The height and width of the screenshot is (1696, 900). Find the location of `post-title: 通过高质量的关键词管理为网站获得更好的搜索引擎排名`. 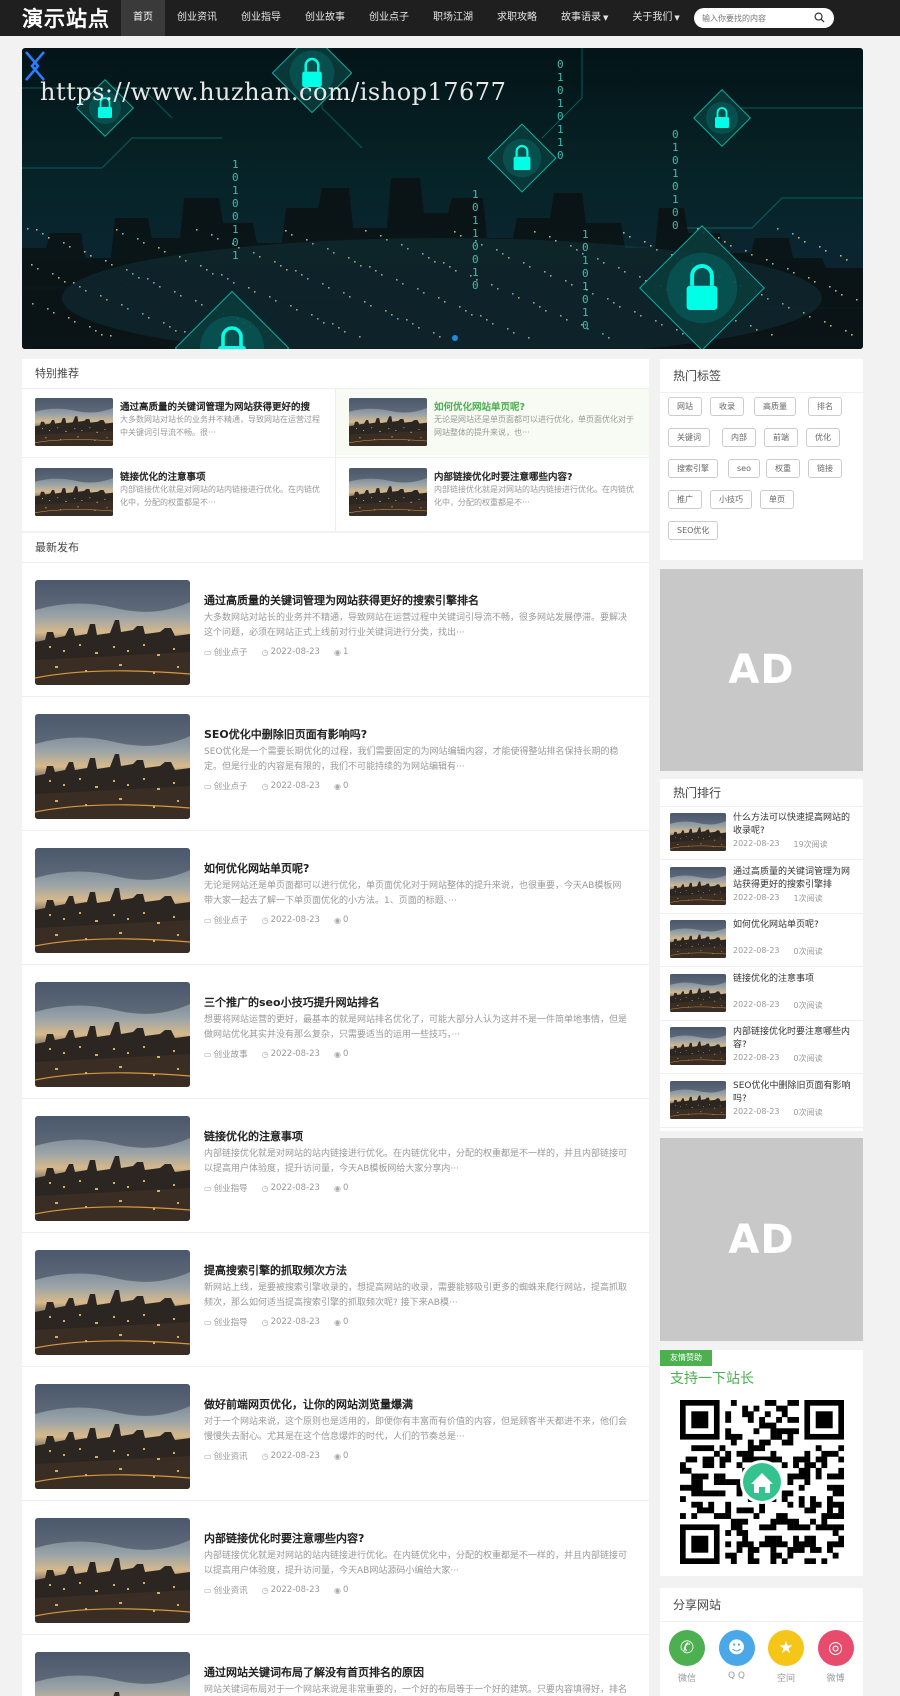

post-title: 通过高质量的关键词管理为网站获得更好的搜索引擎排名 is located at coordinates (341, 600).